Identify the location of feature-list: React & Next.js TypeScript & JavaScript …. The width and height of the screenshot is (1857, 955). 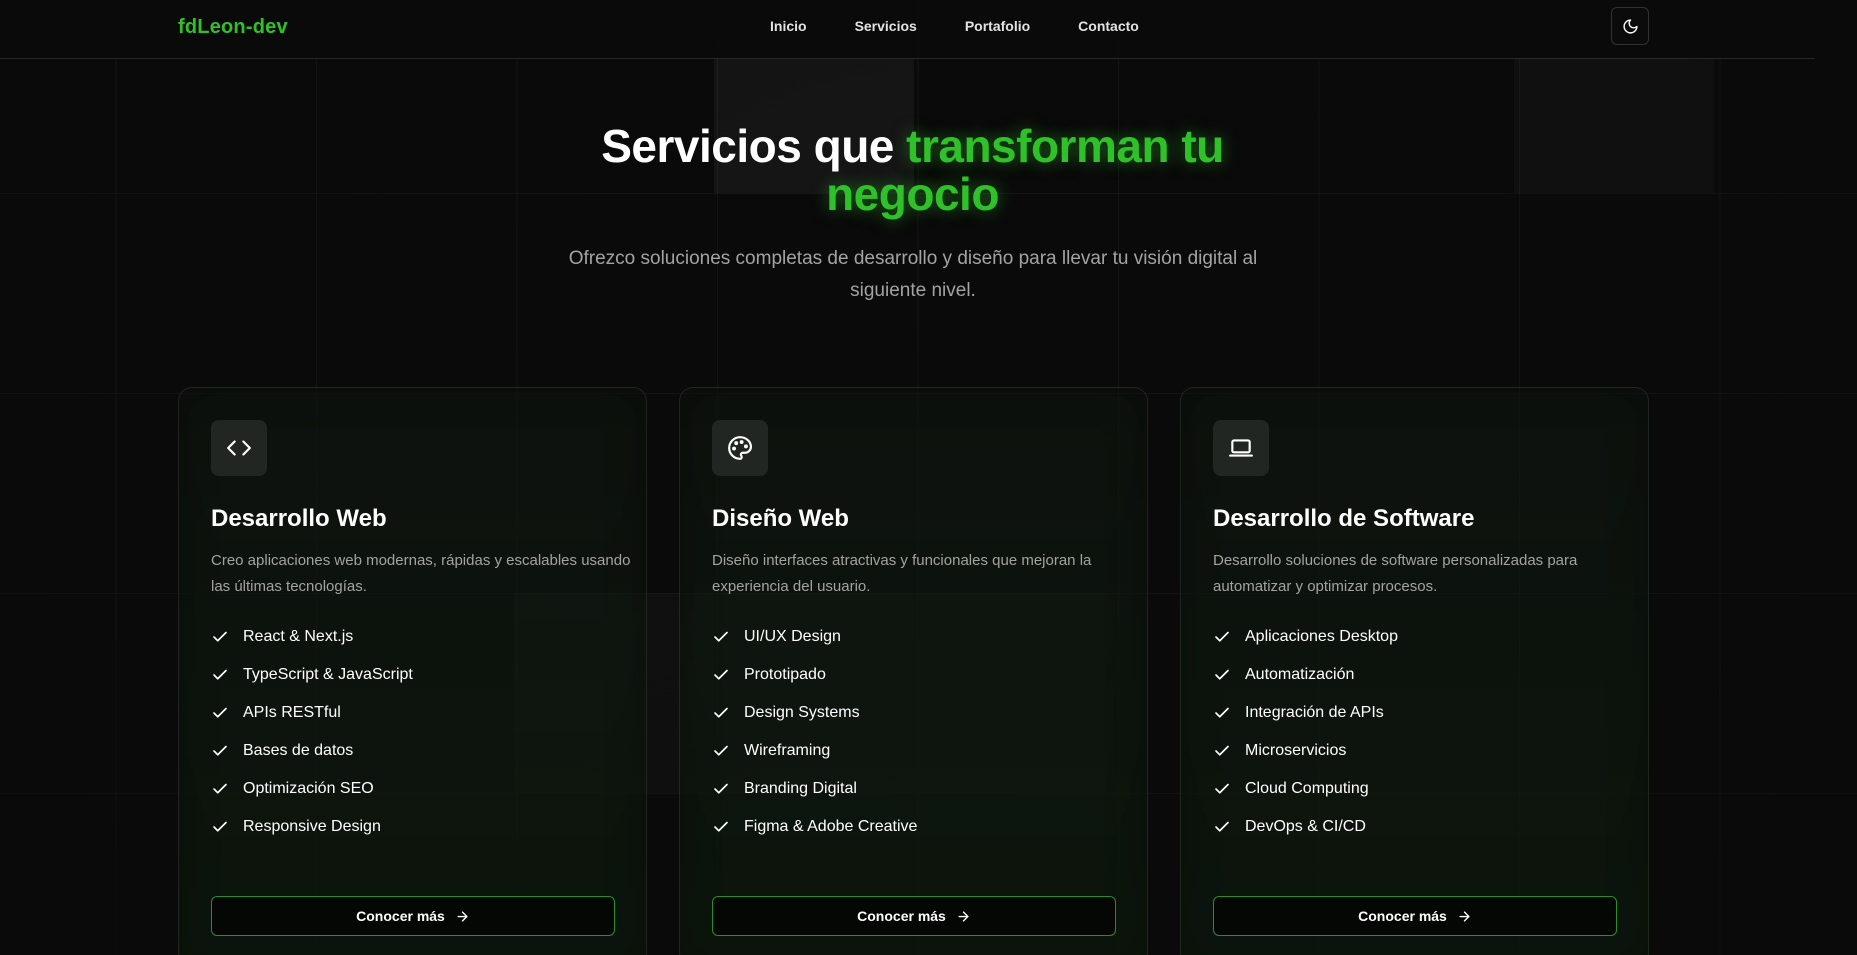
(312, 740).